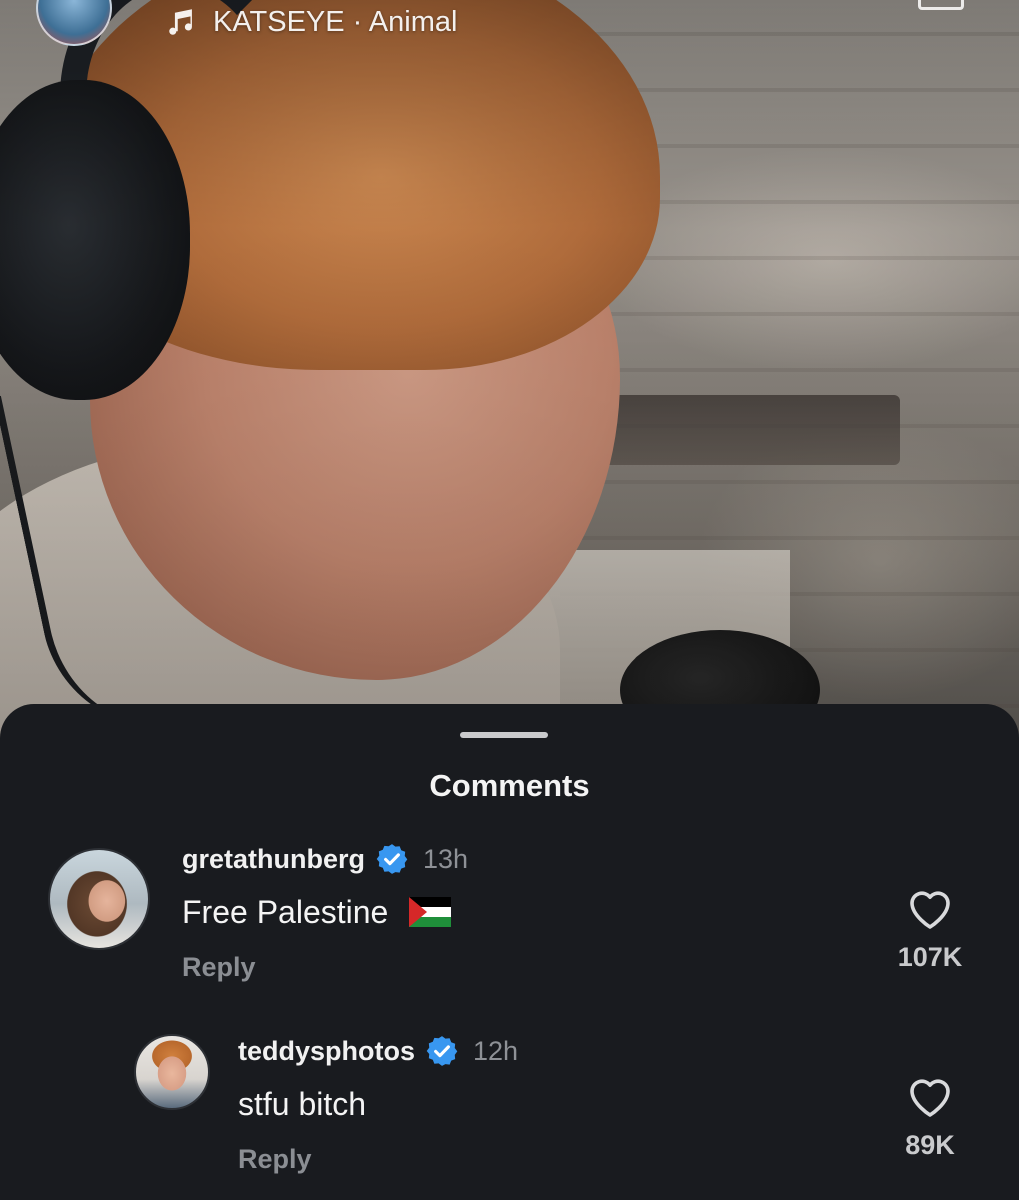 The image size is (1019, 1200). Describe the element at coordinates (273, 859) in the screenshot. I see `comment-username: gretathunberg` at that location.